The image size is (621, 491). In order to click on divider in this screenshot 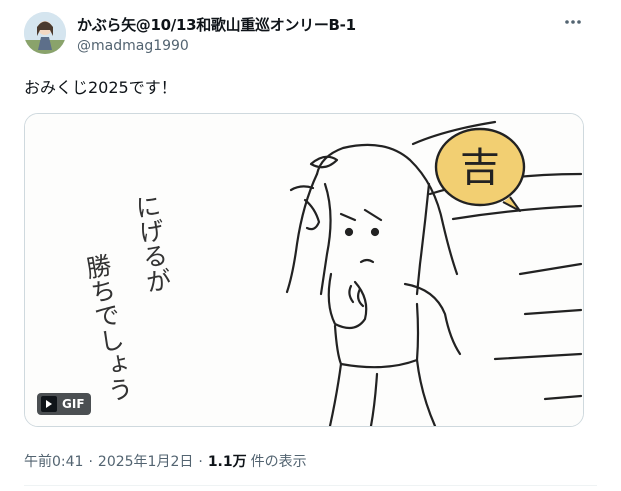, I will do `click(310, 485)`.